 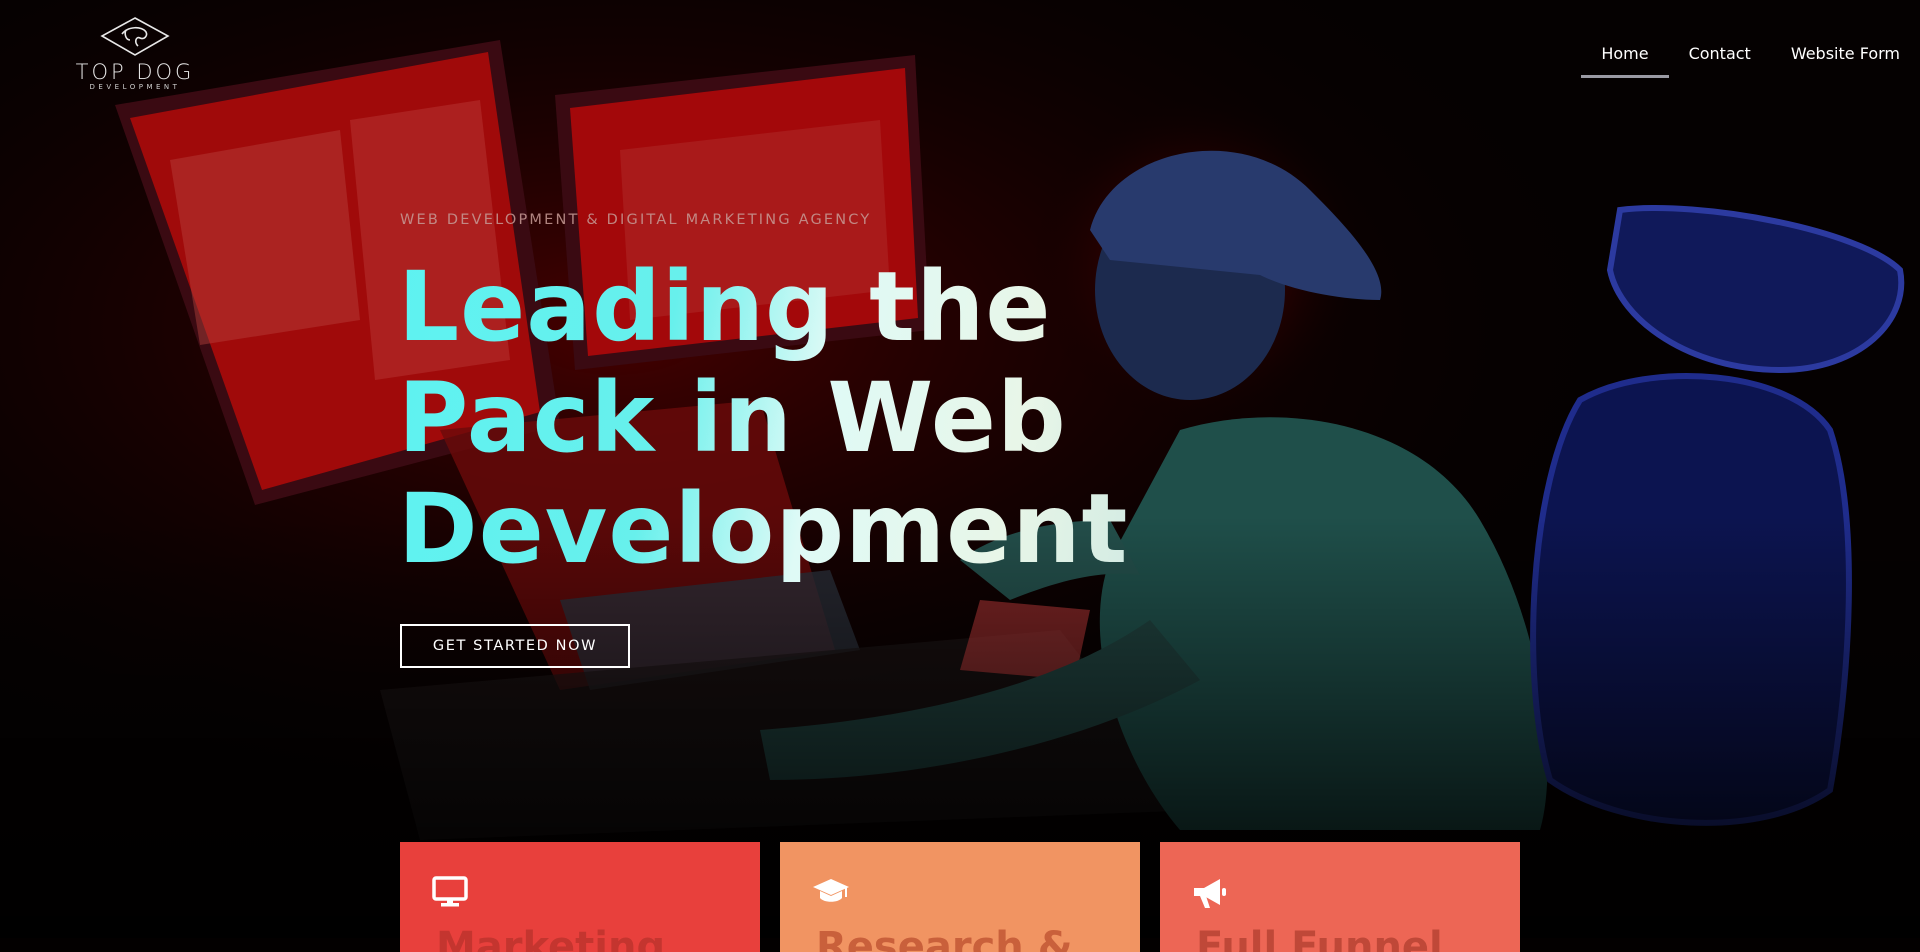 What do you see at coordinates (551, 938) in the screenshot?
I see `service-card-title: Marketing` at bounding box center [551, 938].